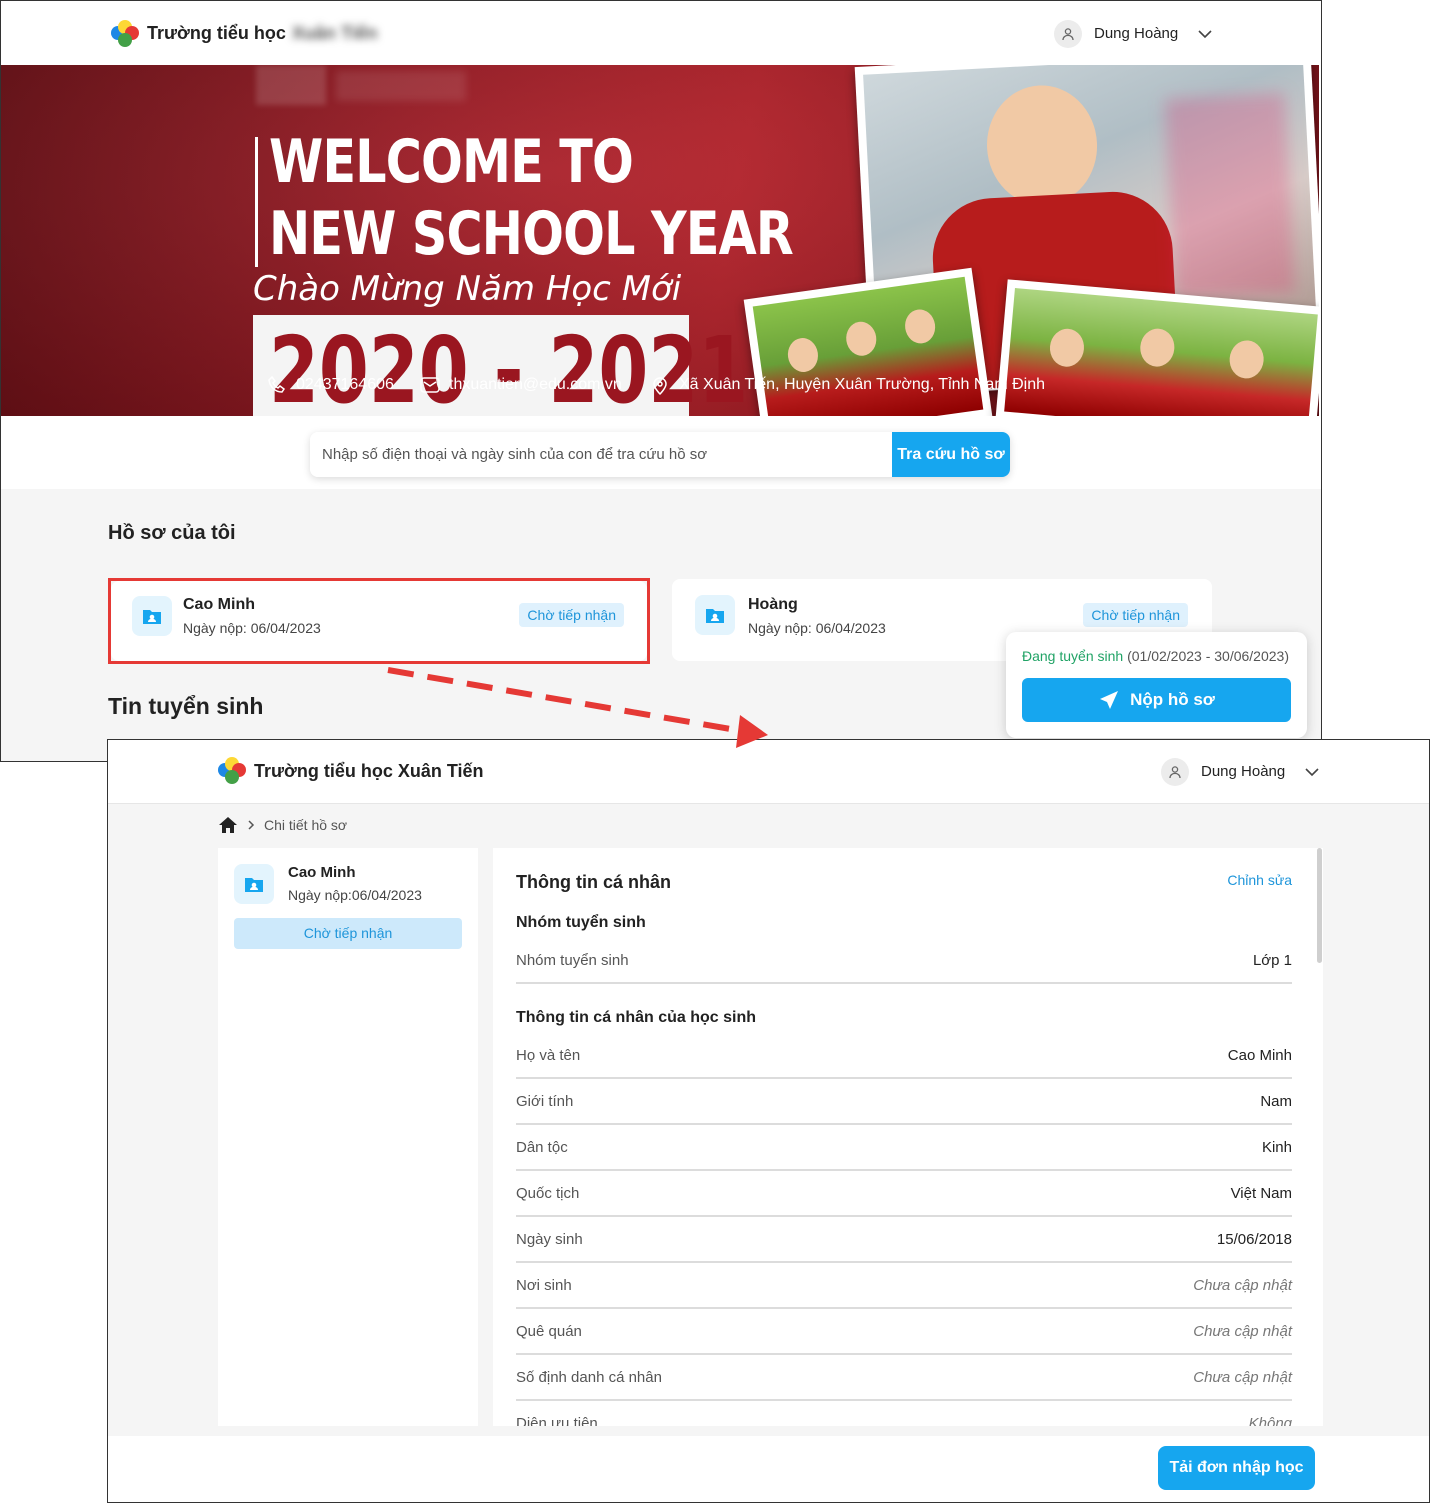  What do you see at coordinates (904, 1056) in the screenshot?
I see `info-row: Họ và tên Cao Minh` at bounding box center [904, 1056].